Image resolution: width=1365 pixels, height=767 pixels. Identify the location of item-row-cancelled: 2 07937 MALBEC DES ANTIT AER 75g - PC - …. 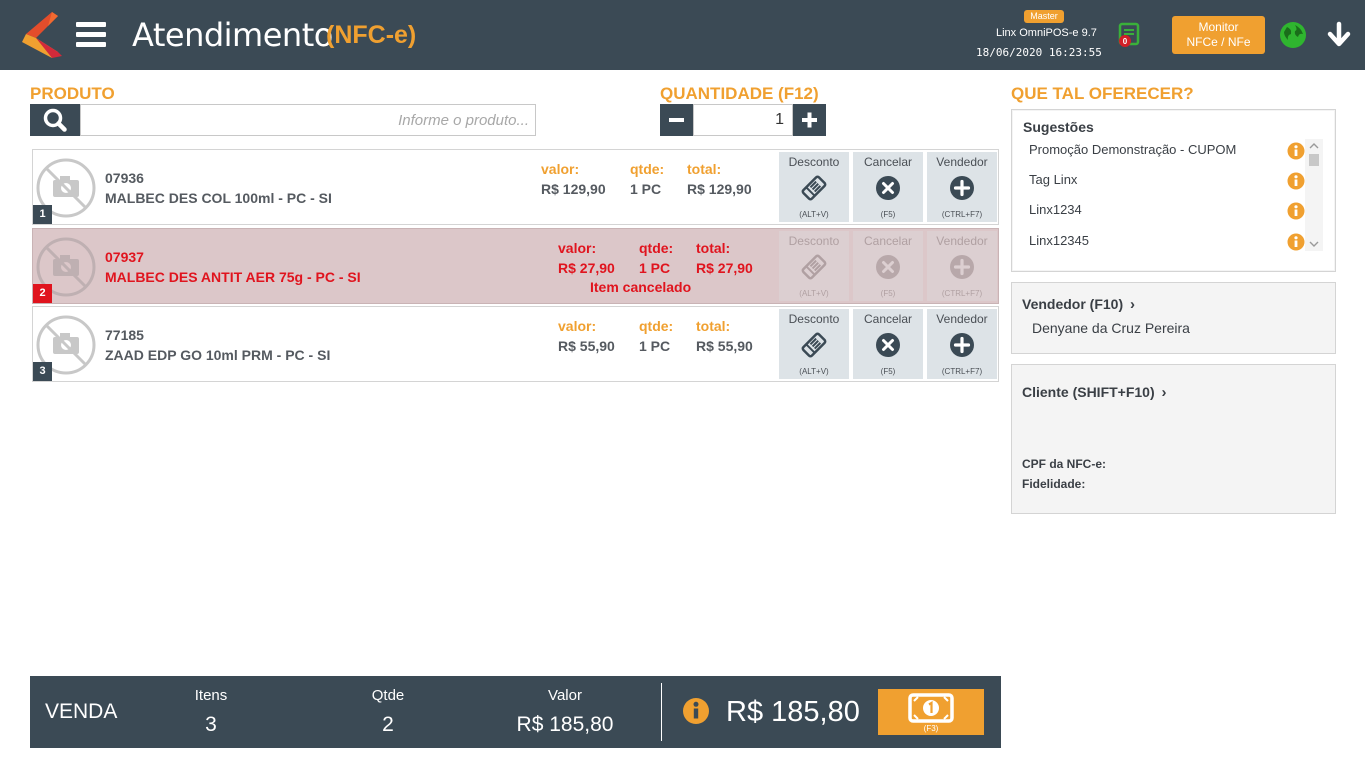
(515, 266).